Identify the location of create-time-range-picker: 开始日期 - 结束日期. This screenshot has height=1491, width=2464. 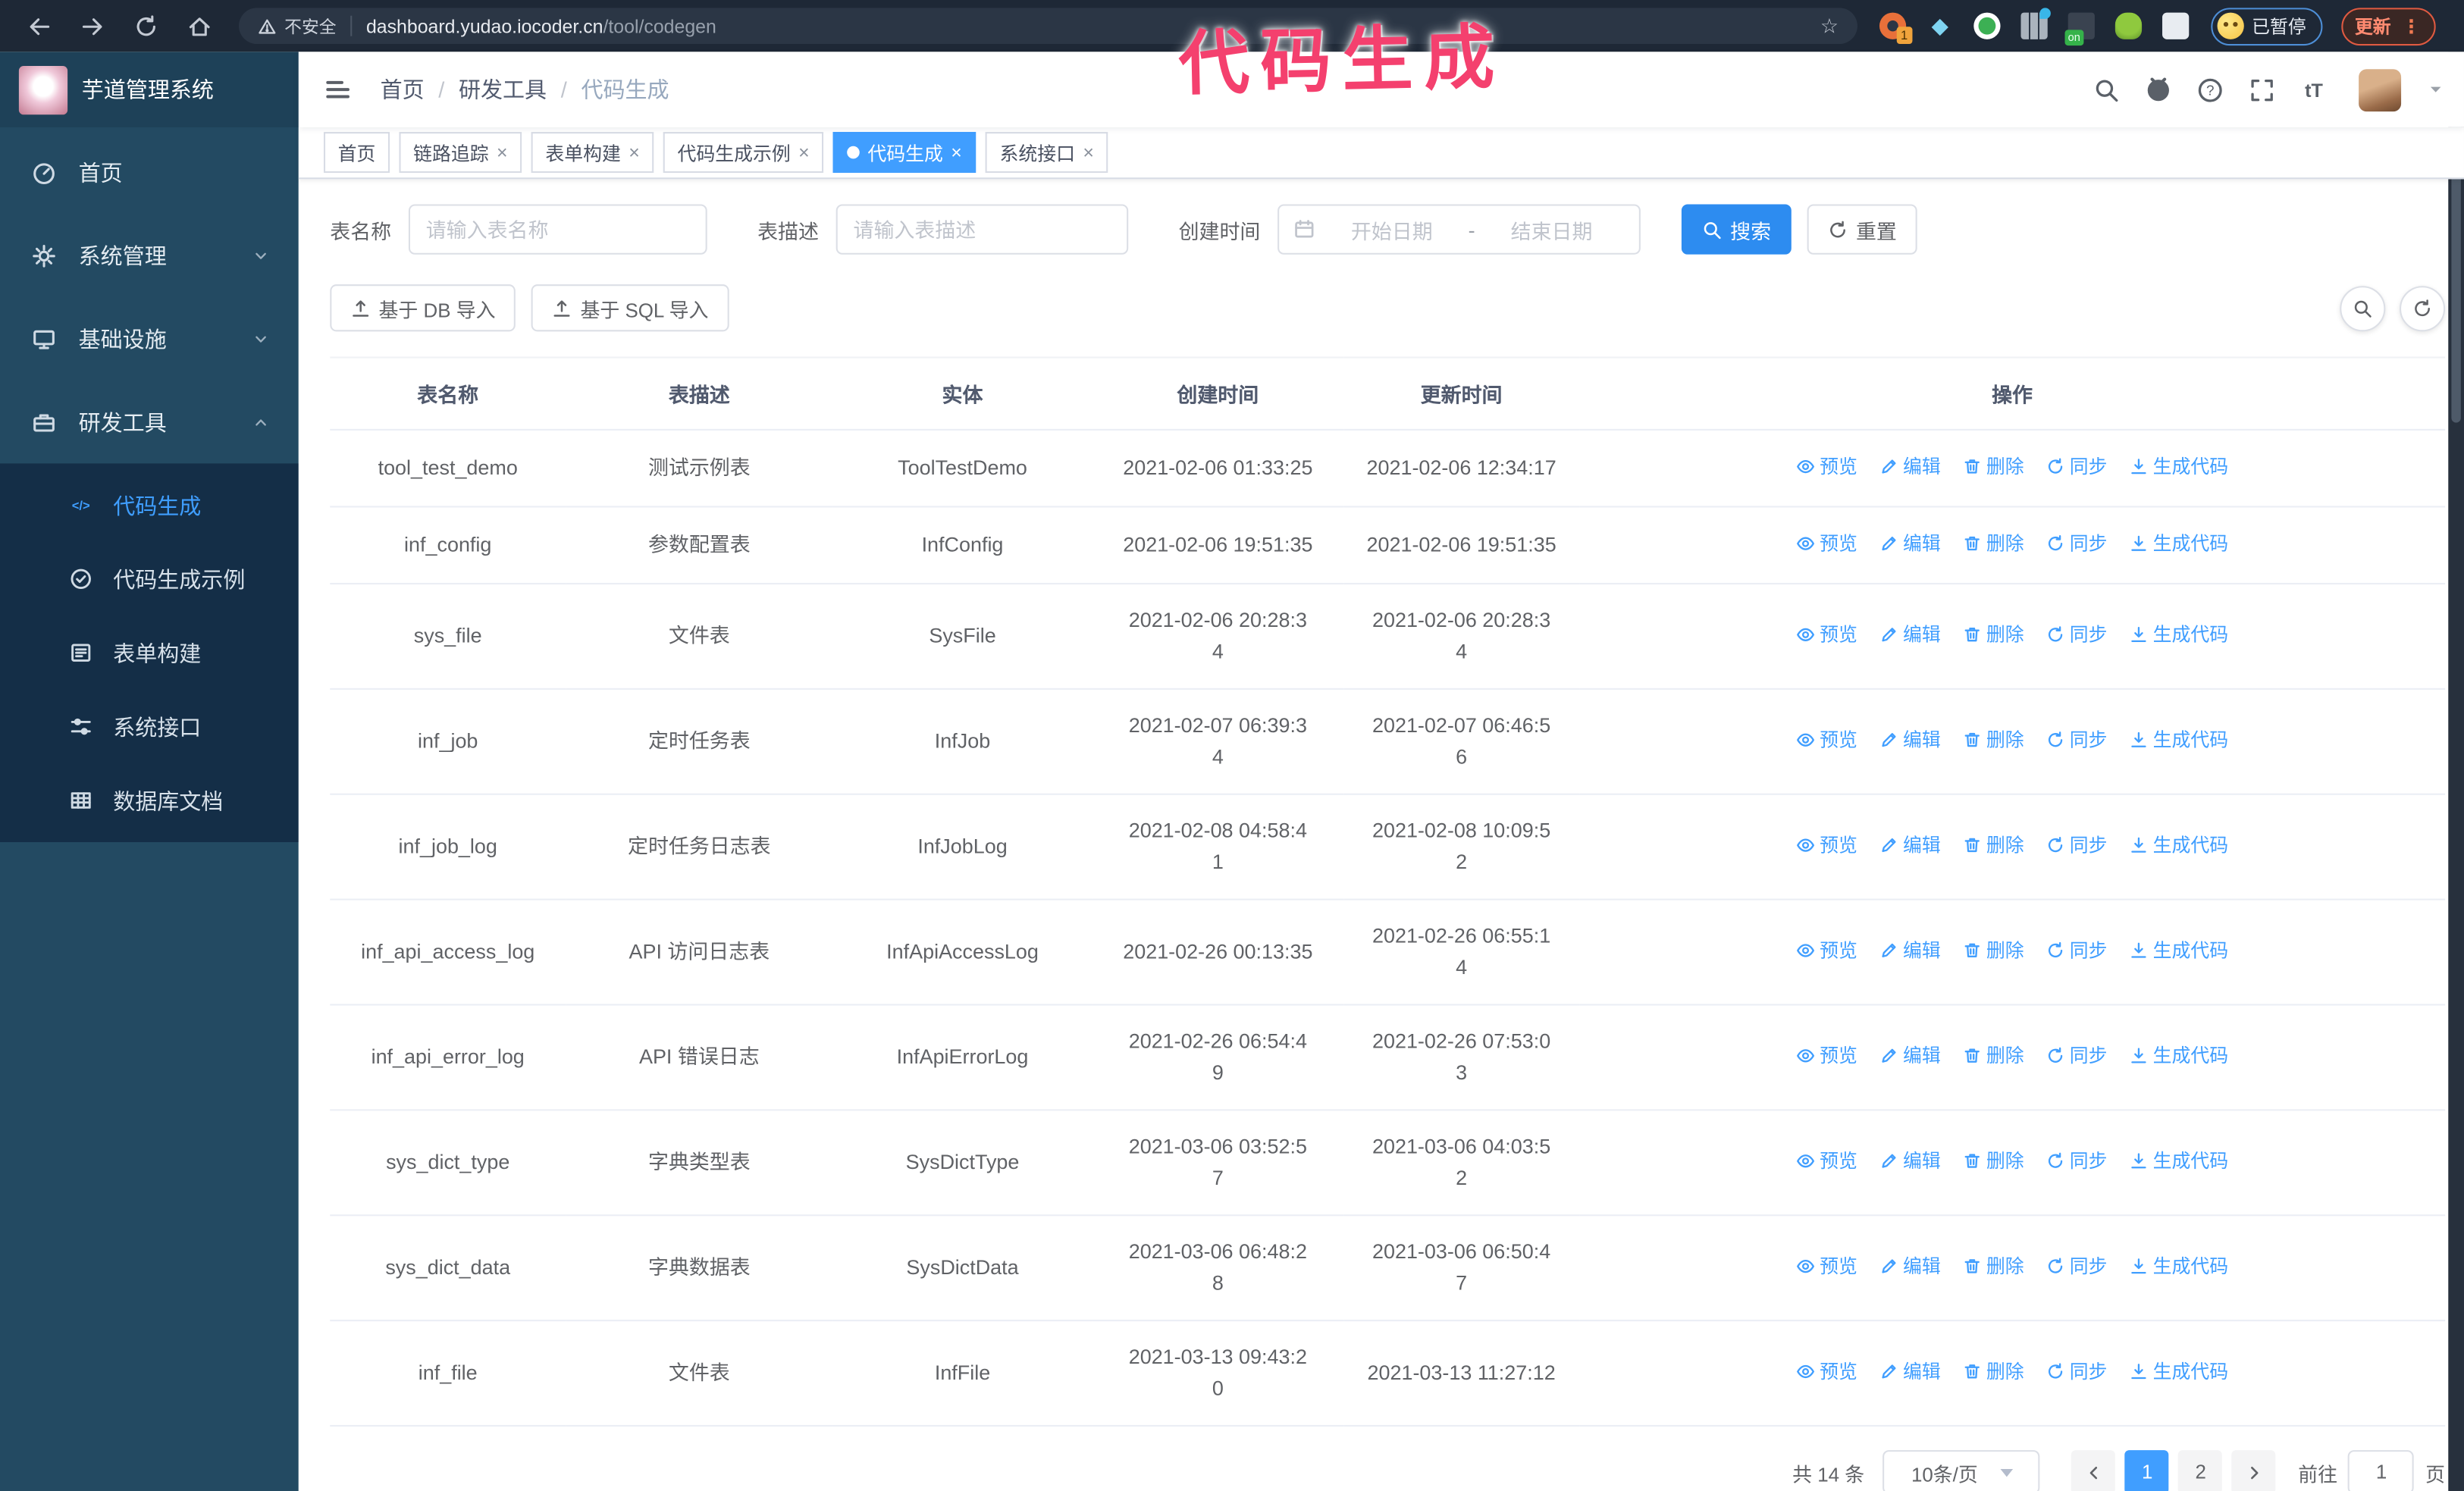
(1459, 229).